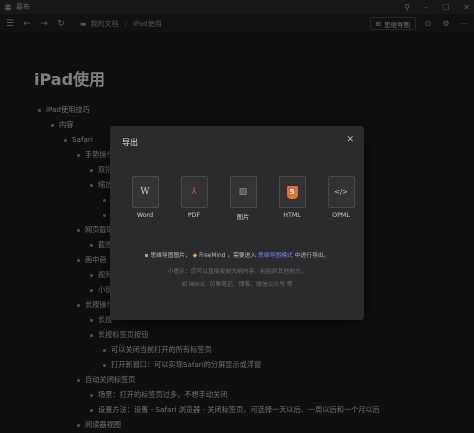  What do you see at coordinates (194, 215) in the screenshot?
I see `export-pdf-label: PDF` at bounding box center [194, 215].